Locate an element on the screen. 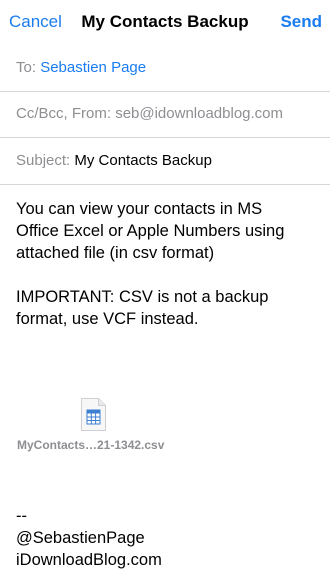 The height and width of the screenshot is (587, 330). navigation-bar: Cancel My Contacts Backup Send is located at coordinates (165, 23).